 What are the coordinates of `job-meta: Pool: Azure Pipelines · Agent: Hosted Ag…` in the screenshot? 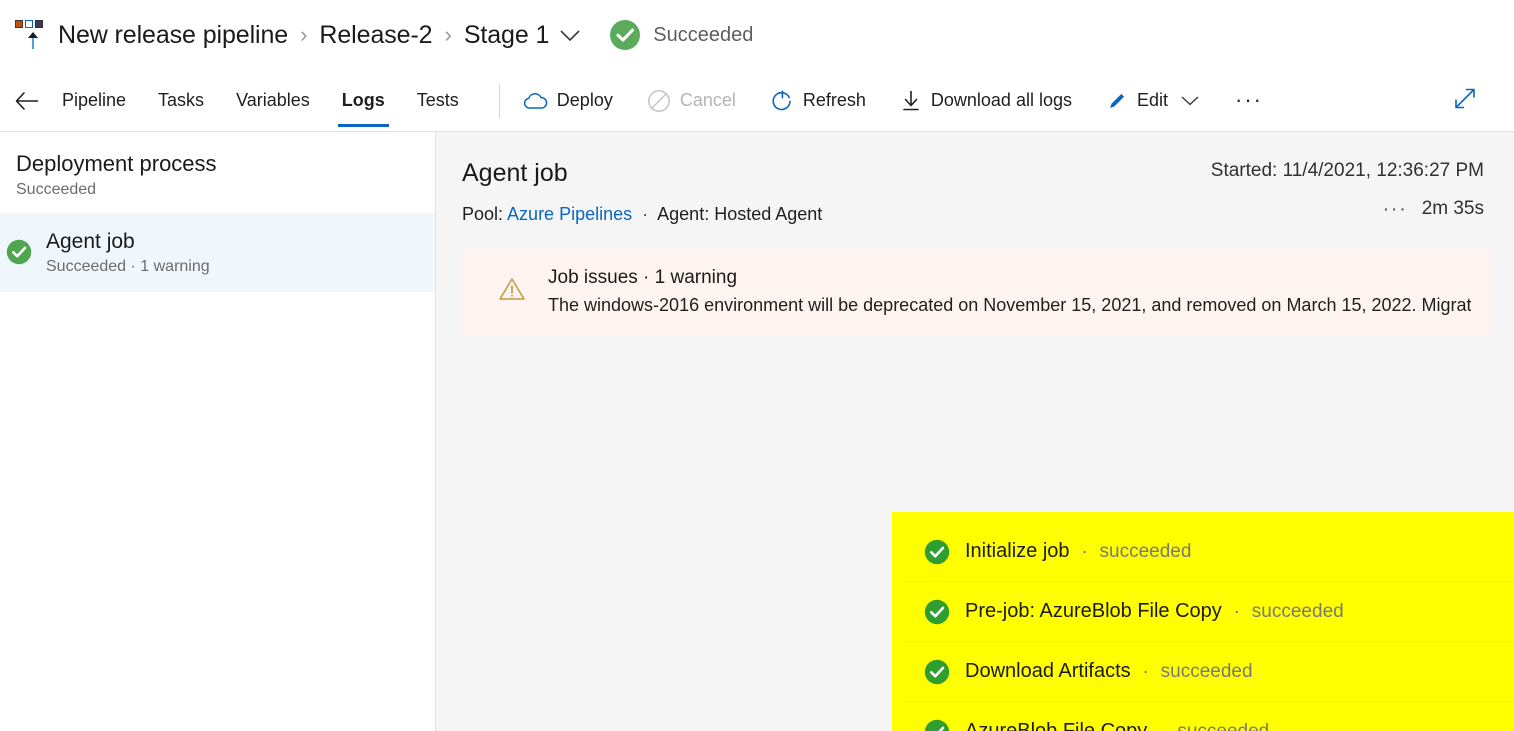 It's located at (642, 214).